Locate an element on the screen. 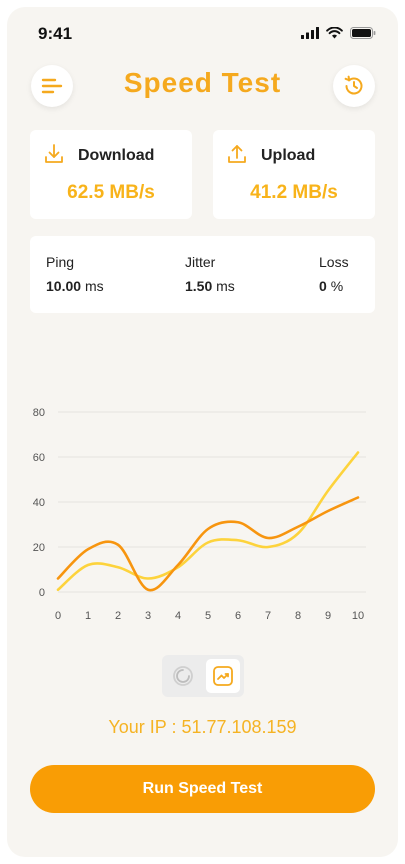 Image resolution: width=405 pixels, height=864 pixels. x-tick-label: 6 is located at coordinates (238, 616).